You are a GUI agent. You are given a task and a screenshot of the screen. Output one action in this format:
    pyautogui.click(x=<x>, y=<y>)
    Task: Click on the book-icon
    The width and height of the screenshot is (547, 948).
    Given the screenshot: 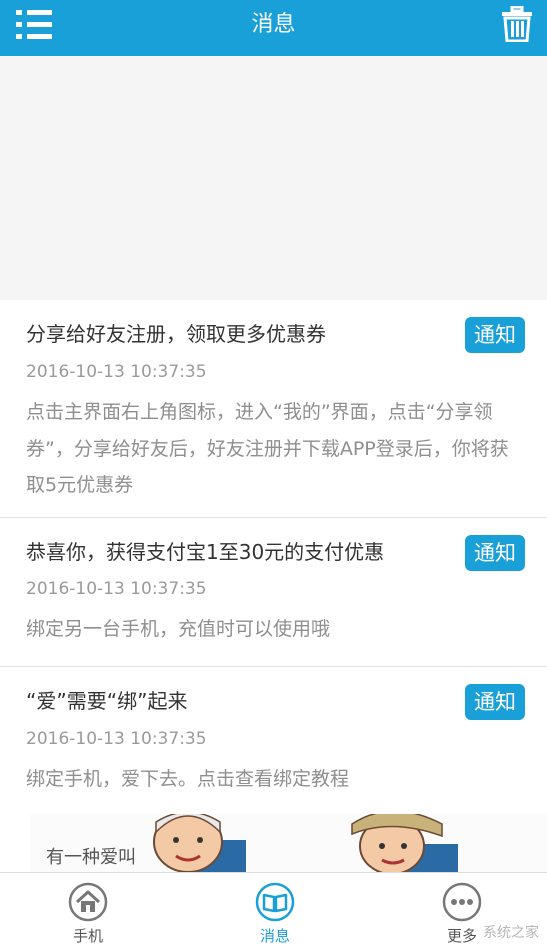 What is the action you would take?
    pyautogui.click(x=275, y=902)
    